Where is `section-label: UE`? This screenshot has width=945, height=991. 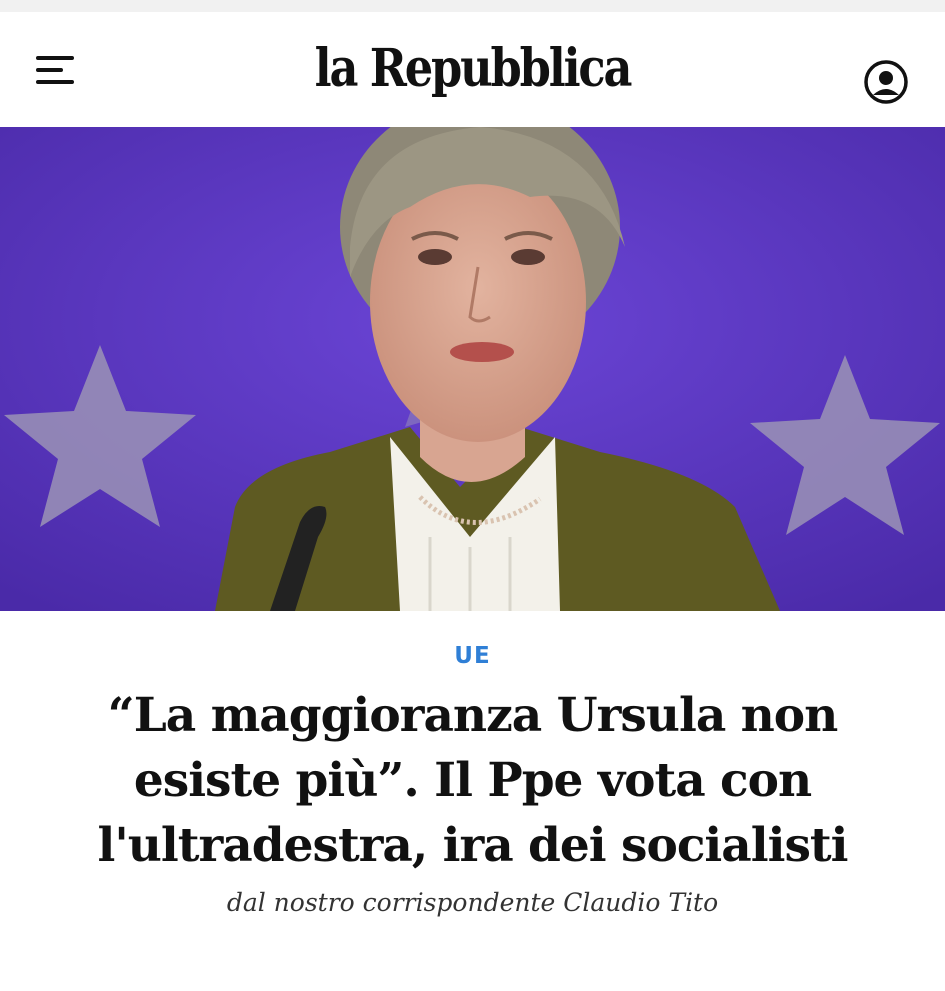 section-label: UE is located at coordinates (472, 656).